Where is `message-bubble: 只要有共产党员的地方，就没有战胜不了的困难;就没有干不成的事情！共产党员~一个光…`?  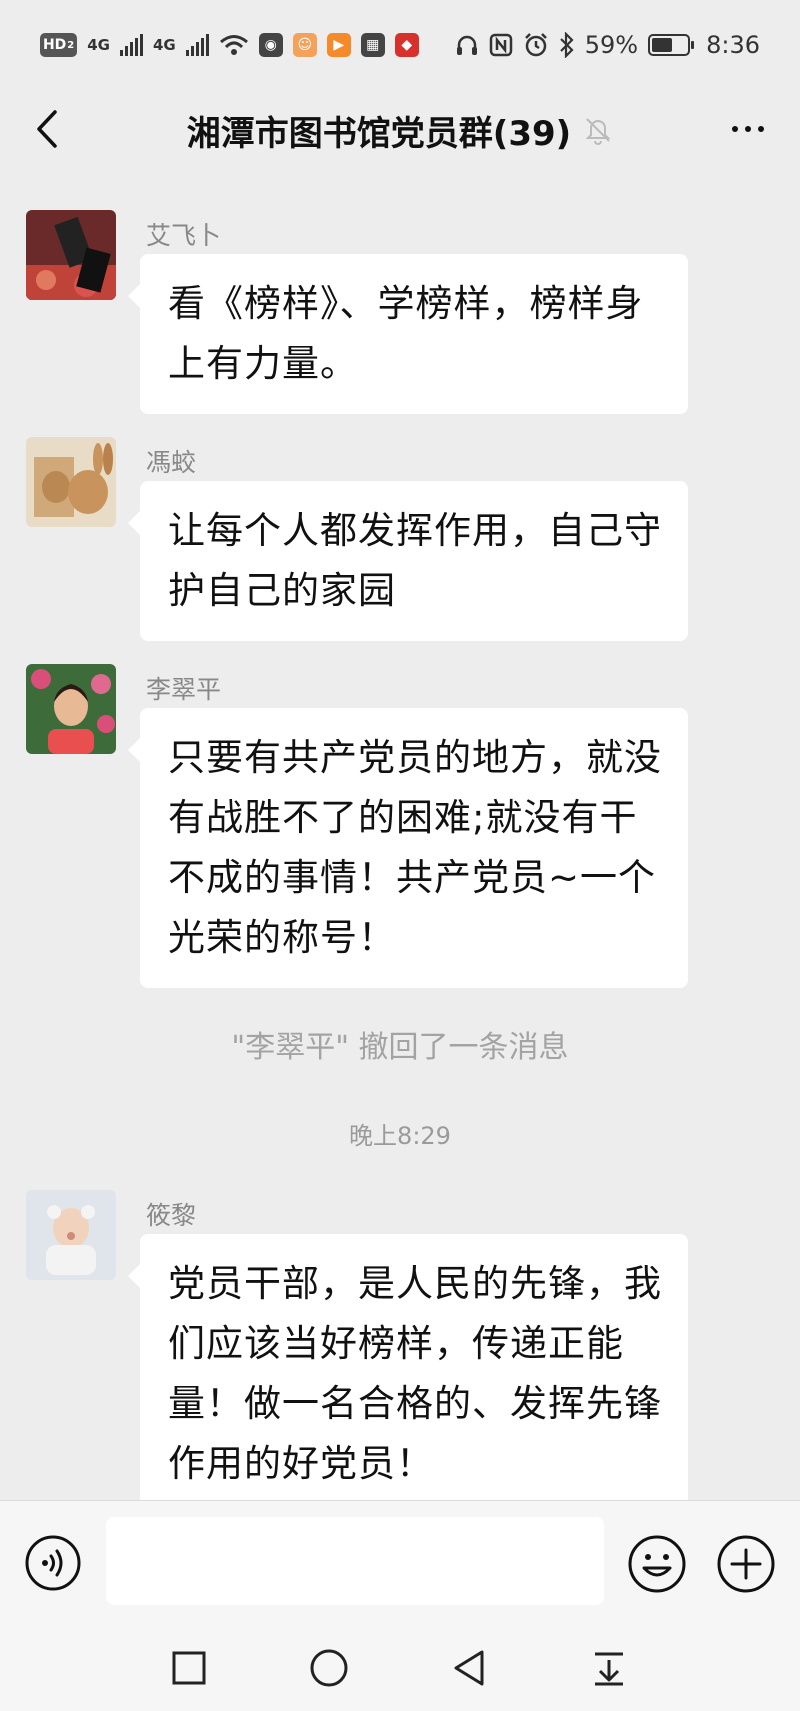 message-bubble: 只要有共产党员的地方，就没有战胜不了的困难;就没有干不成的事情！共产党员~一个光… is located at coordinates (408, 848).